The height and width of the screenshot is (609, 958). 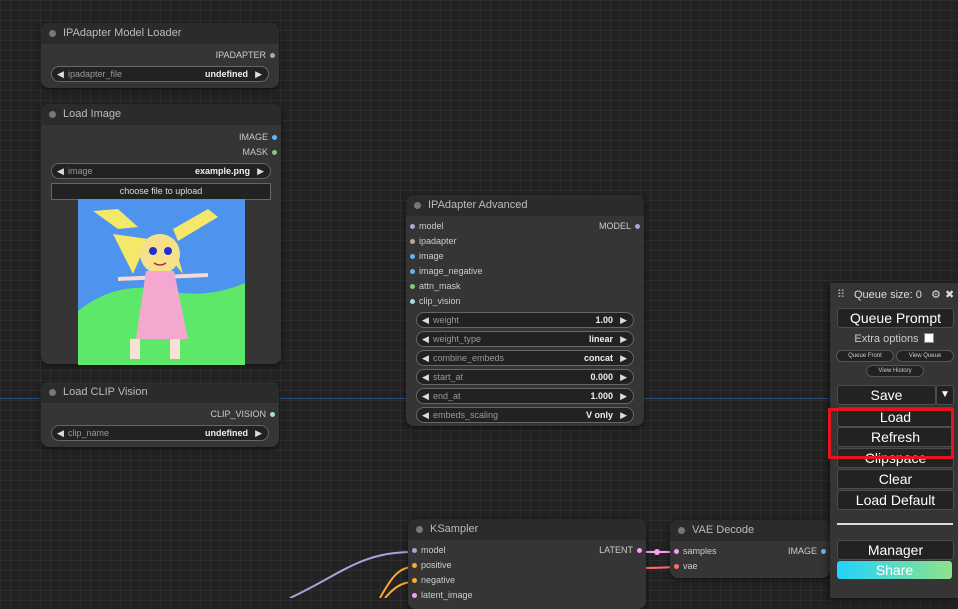 I want to click on share-button: Share, so click(x=894, y=570).